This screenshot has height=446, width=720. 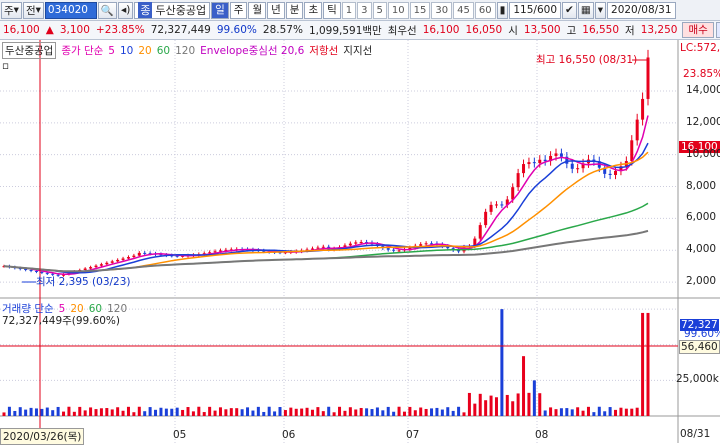 I want to click on market-select: 전 ▾, so click(x=33, y=10).